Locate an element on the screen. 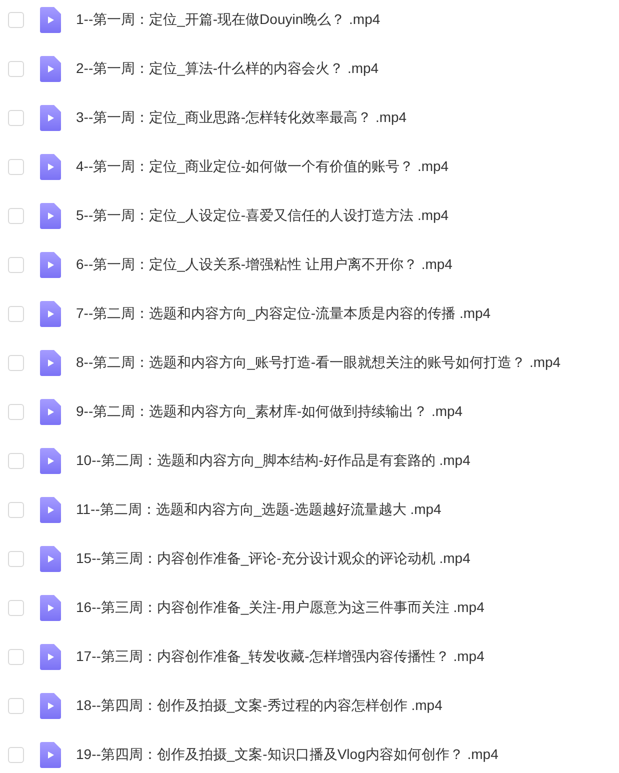  file-name: 8--第二周：选题和内容方向_账号打造-看一眼就想关注的账号如何打造？ .mp4 is located at coordinates (318, 362).